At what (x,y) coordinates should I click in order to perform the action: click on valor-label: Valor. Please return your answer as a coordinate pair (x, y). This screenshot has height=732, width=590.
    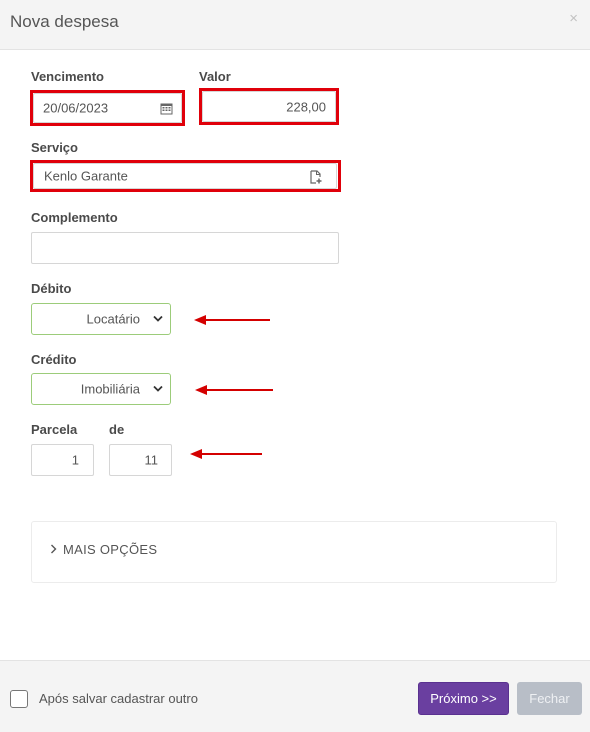
    Looking at the image, I should click on (215, 76).